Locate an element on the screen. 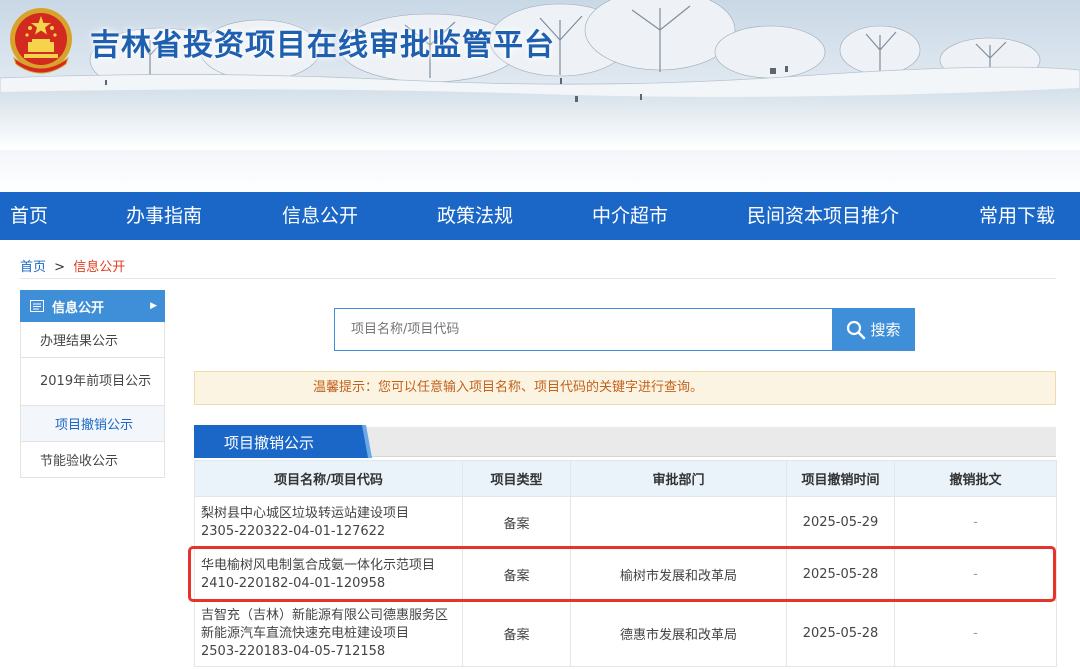  sidebar: 信息公开 ▶ 办理结果公示 2019年前项目公示 项目撤销公示 节能验收公示 is located at coordinates (92, 384).